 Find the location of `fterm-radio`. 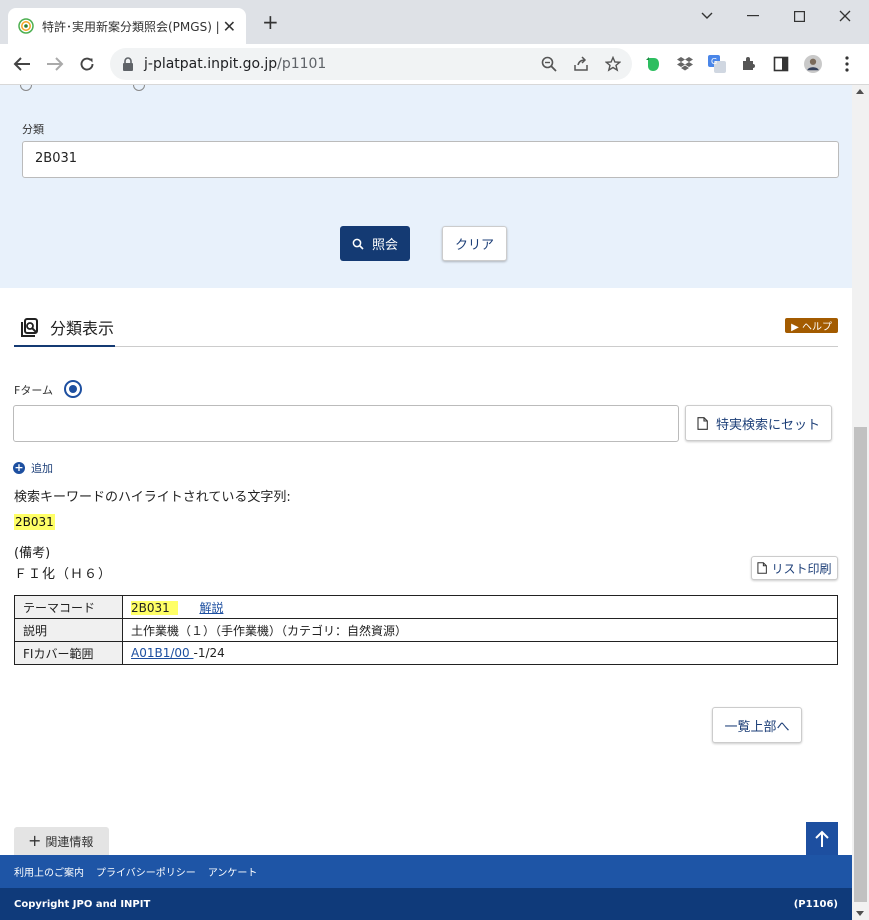

fterm-radio is located at coordinates (73, 389).